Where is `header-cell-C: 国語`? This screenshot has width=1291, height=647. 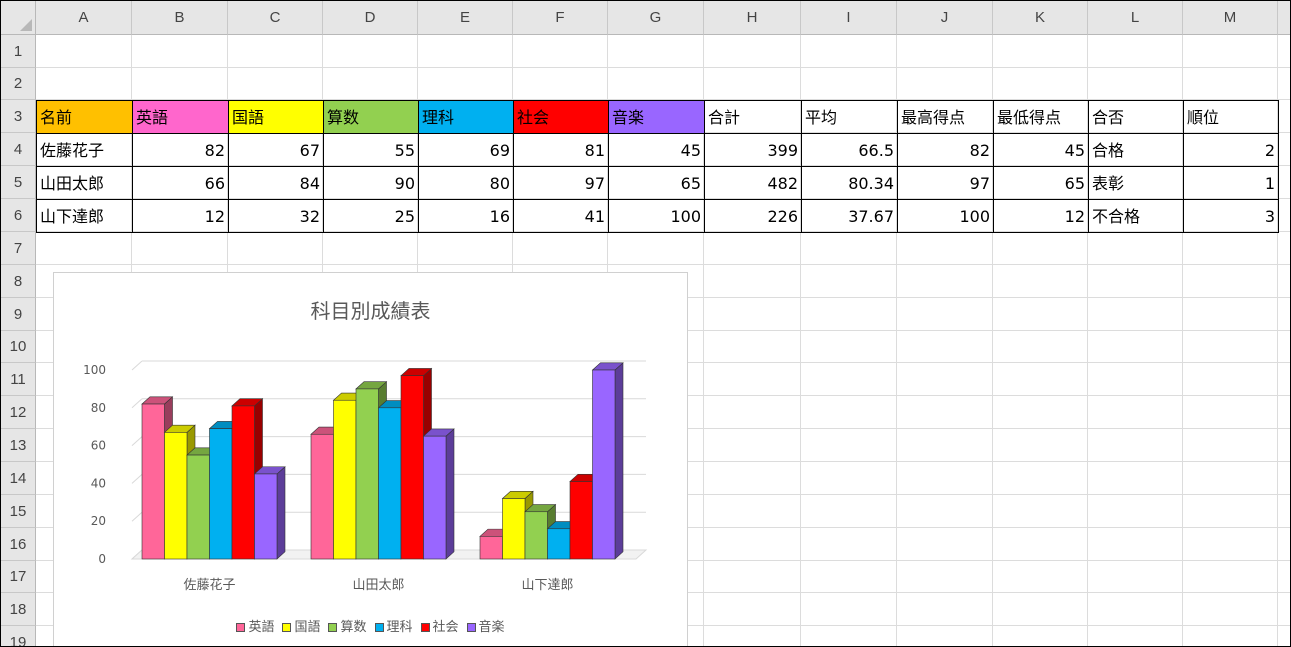 header-cell-C: 国語 is located at coordinates (276, 117).